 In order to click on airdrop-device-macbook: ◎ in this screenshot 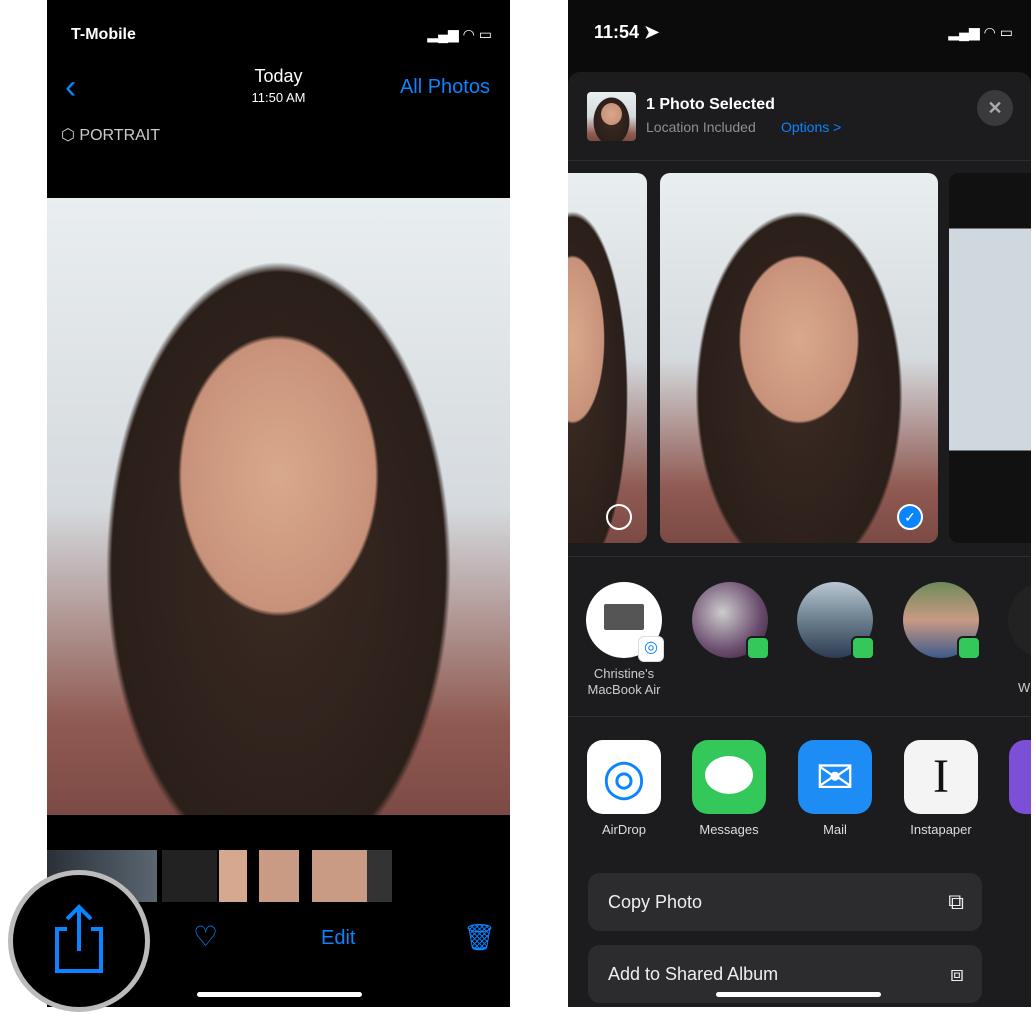, I will do `click(625, 622)`.